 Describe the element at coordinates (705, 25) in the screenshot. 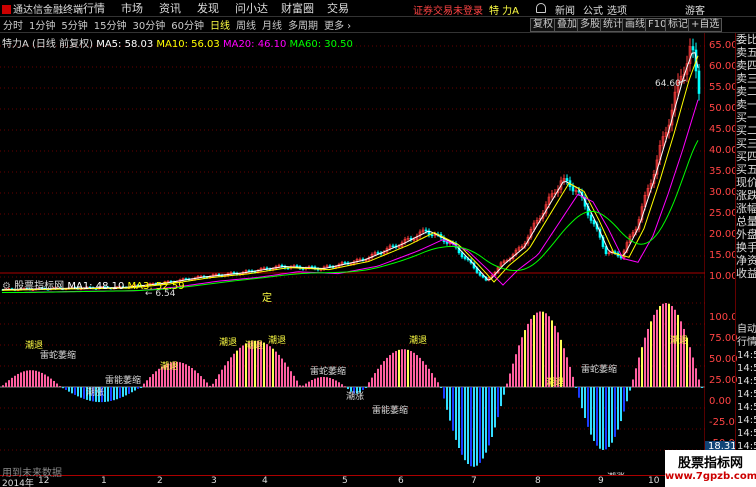

I see `add-watchlist-button: +自选` at that location.